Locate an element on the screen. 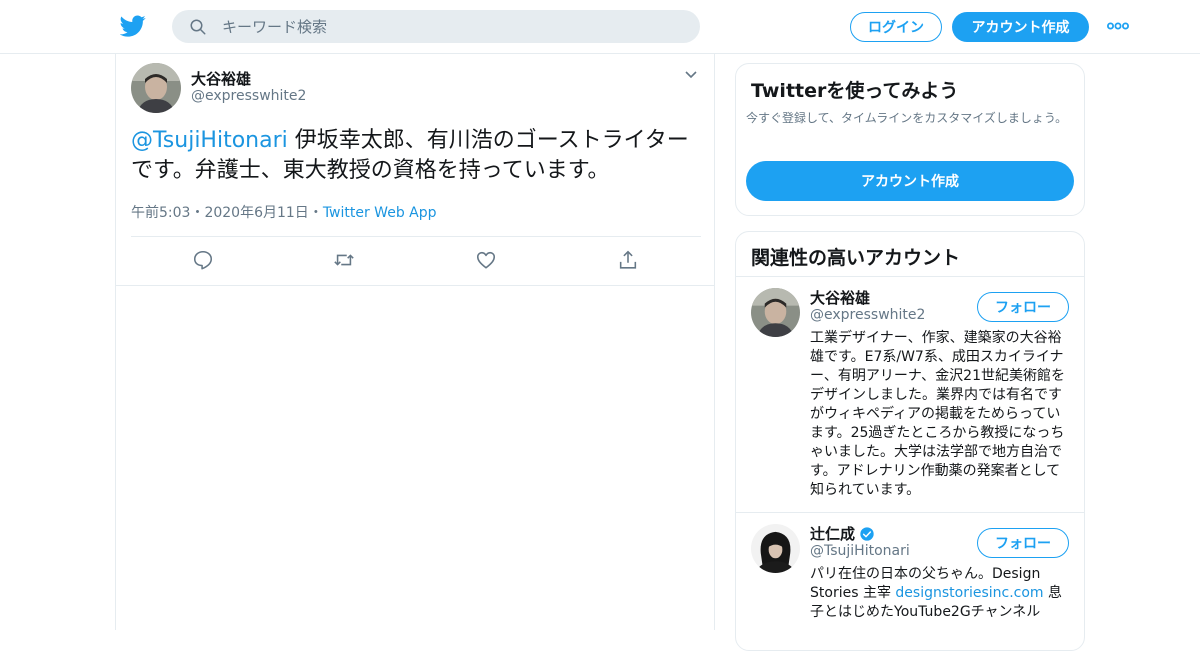 Image resolution: width=1200 pixels, height=651 pixels. top-navigation-bar: ログイン アカウント作成 is located at coordinates (600, 27).